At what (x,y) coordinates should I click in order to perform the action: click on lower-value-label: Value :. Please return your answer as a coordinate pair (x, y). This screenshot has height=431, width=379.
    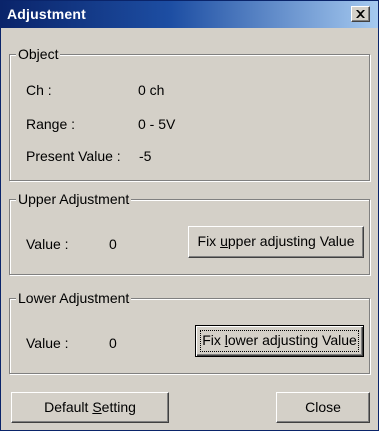
    Looking at the image, I should click on (47, 343).